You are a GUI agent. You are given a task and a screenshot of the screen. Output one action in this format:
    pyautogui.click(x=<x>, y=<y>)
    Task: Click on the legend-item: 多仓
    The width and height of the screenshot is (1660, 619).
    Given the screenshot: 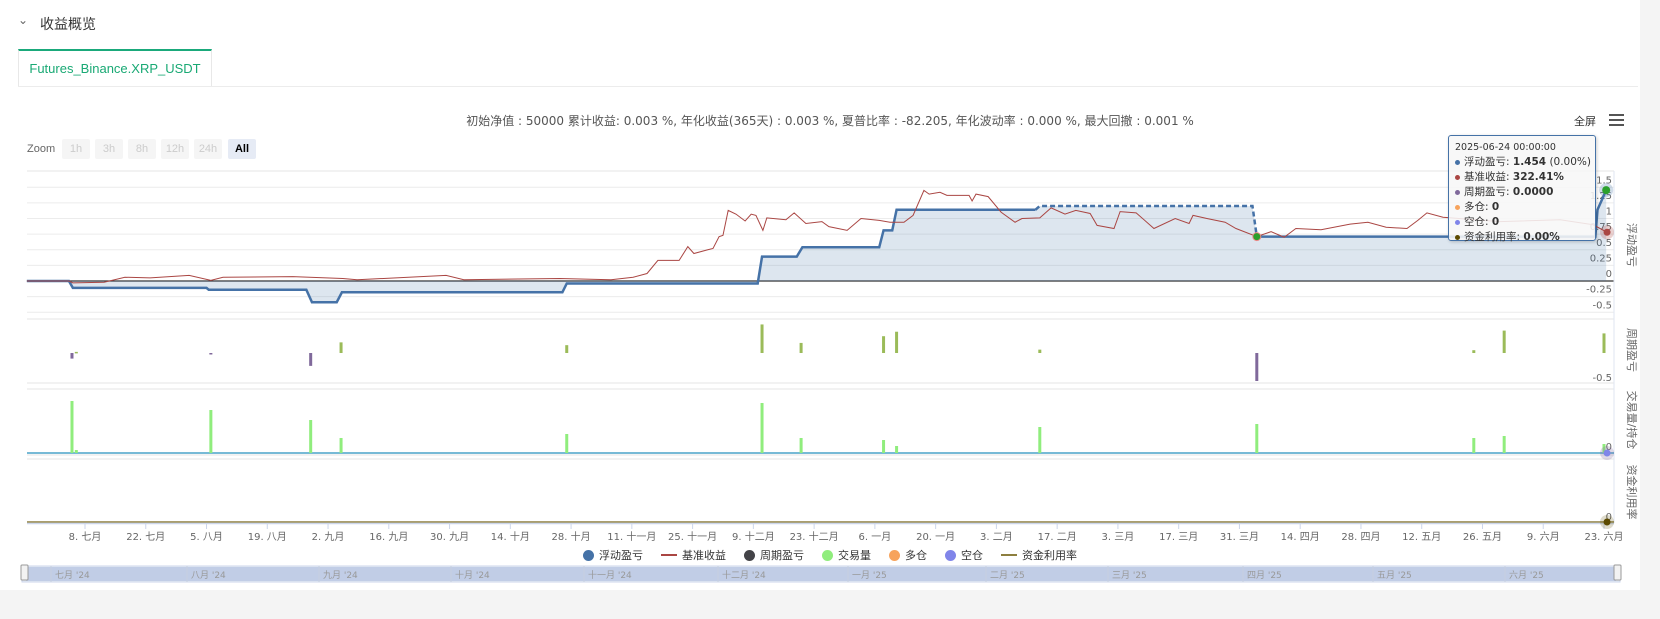 What is the action you would take?
    pyautogui.click(x=908, y=555)
    